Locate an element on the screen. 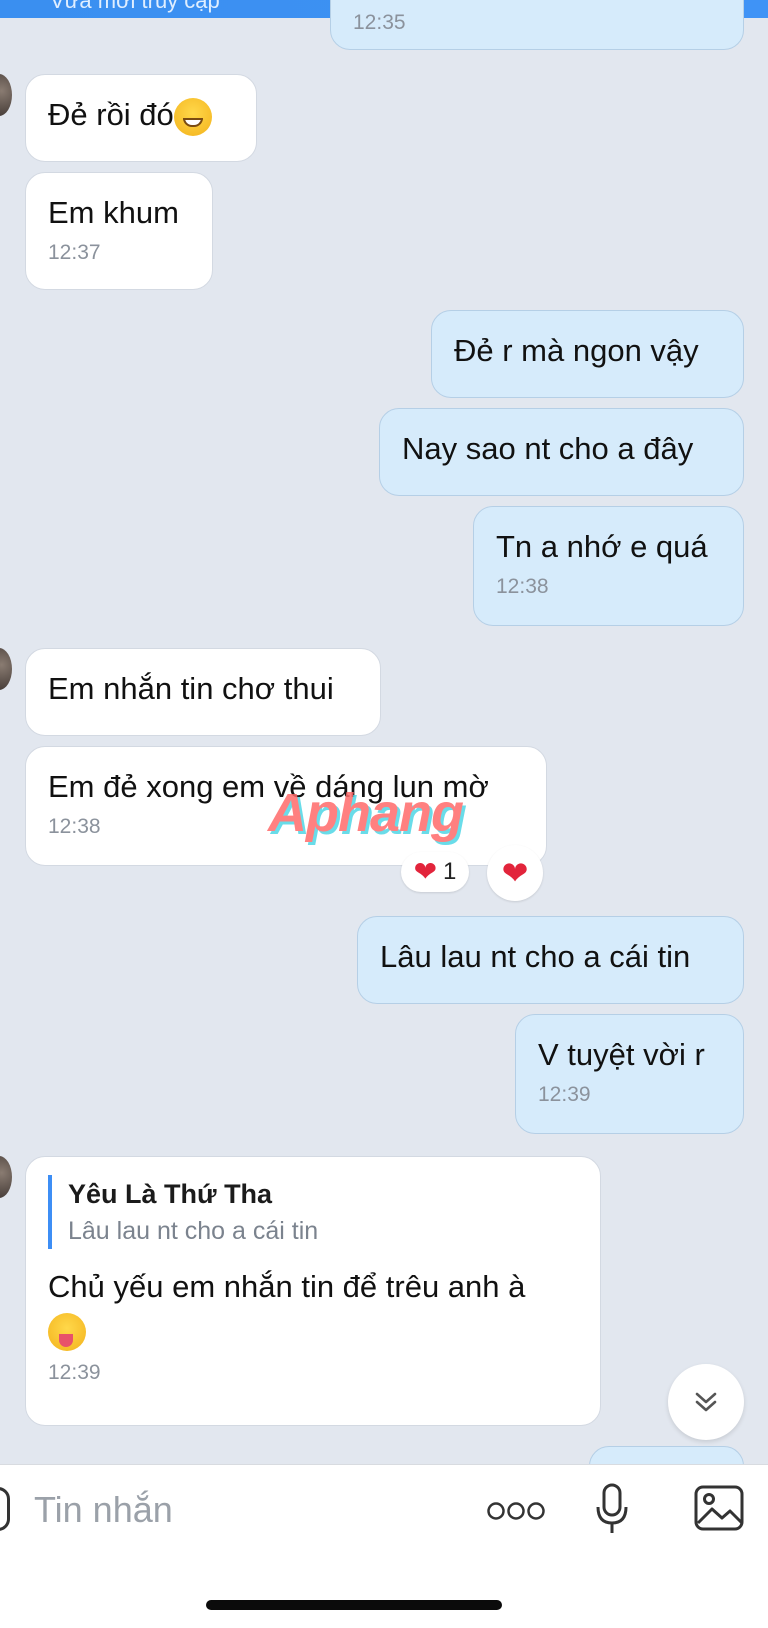  message-text-wrap: Đẻ rồi đó is located at coordinates (141, 115).